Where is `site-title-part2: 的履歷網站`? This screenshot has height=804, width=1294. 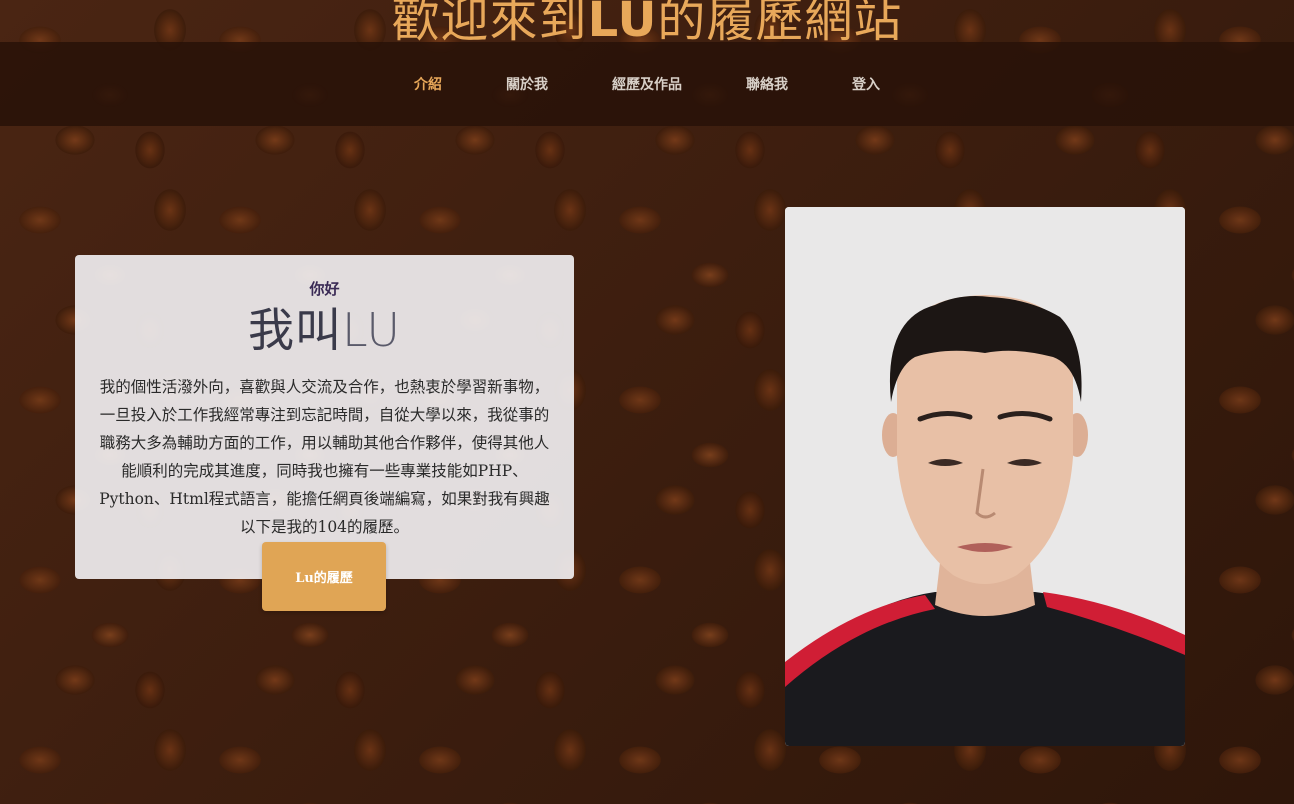
site-title-part2: 的履歷網站 is located at coordinates (780, 24).